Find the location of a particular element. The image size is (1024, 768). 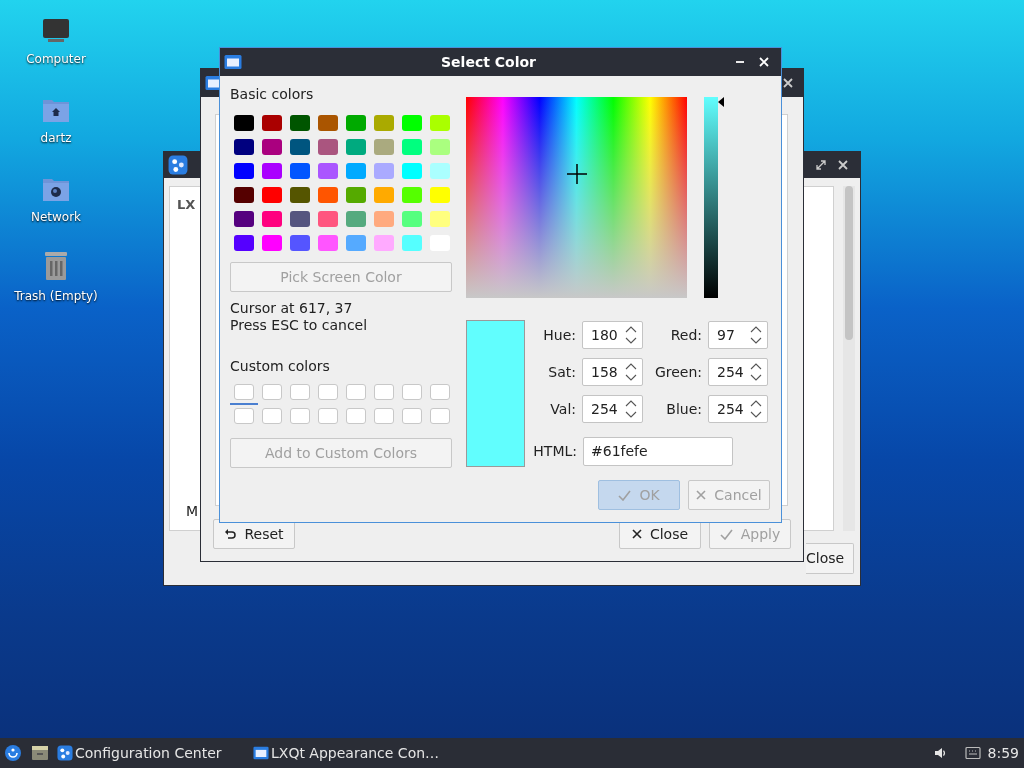

slider-arrow is located at coordinates (721, 102).